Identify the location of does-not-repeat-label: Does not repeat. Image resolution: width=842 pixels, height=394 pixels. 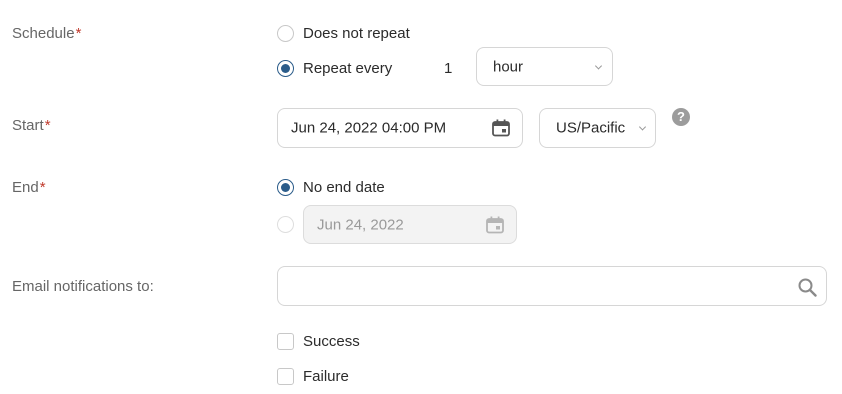
(356, 33).